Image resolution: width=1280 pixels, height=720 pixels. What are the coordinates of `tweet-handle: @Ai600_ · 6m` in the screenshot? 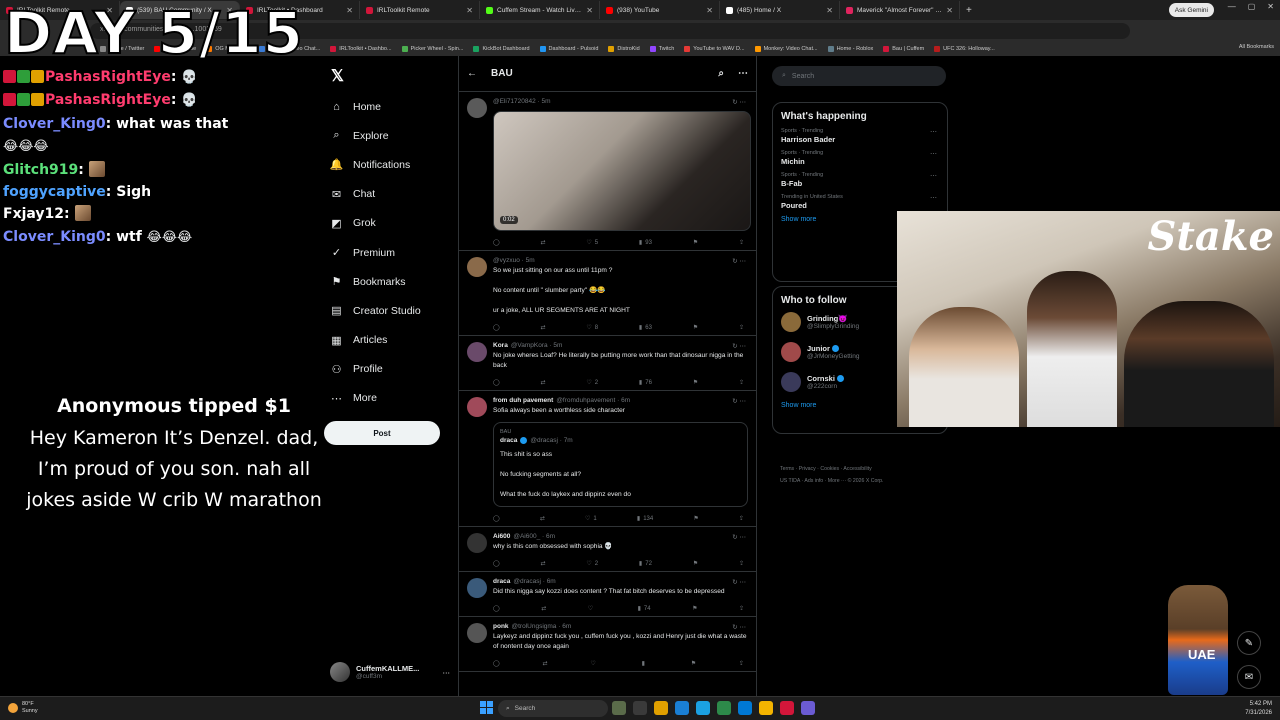 It's located at (534, 536).